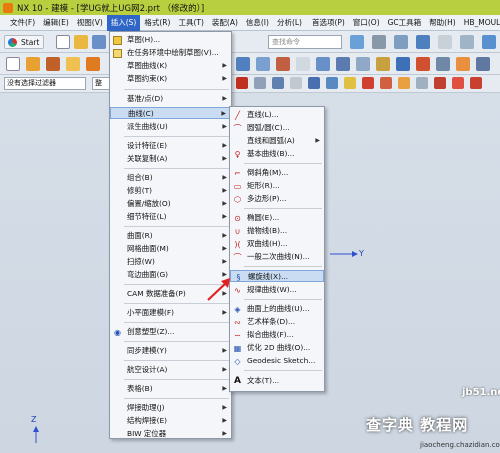  Describe the element at coordinates (24, 42) in the screenshot. I see `start-button: Start` at that location.